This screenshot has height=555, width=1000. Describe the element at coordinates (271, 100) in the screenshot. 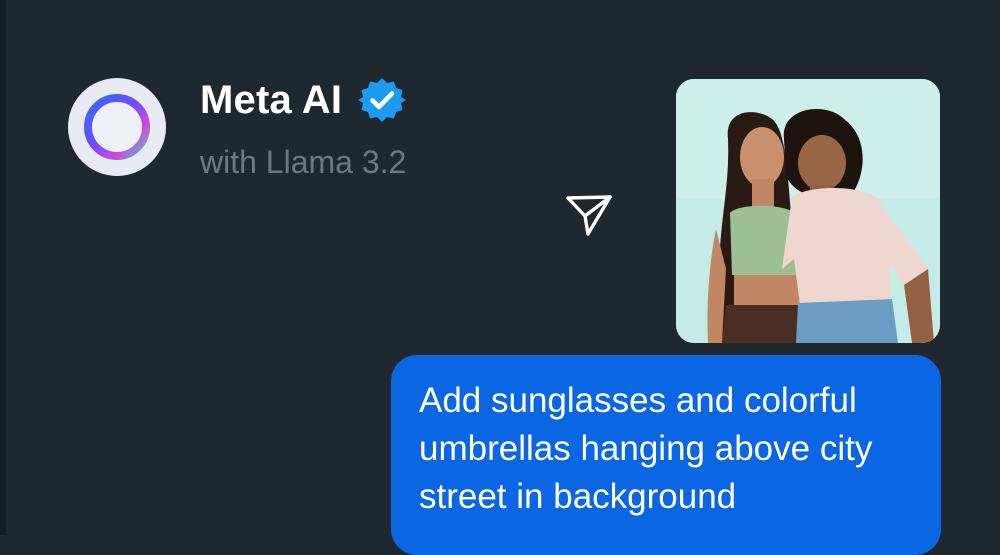

I see `chat-title: Meta AI` at that location.